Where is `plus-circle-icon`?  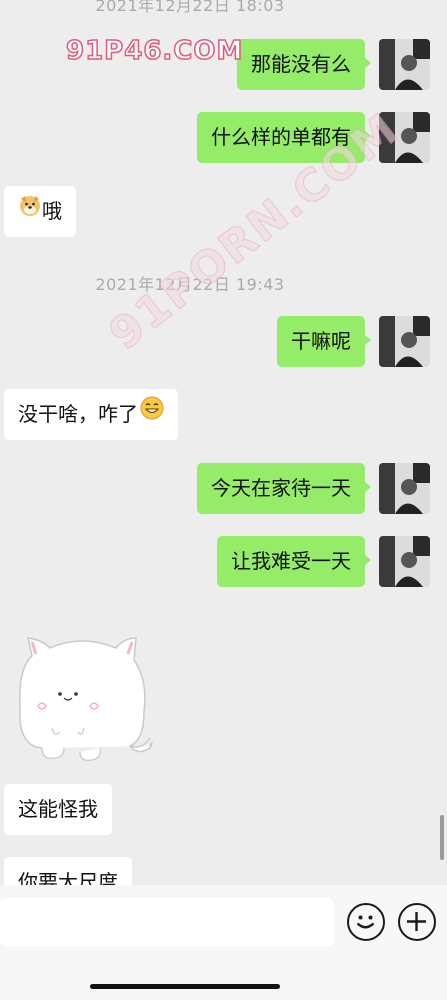 plus-circle-icon is located at coordinates (416, 921).